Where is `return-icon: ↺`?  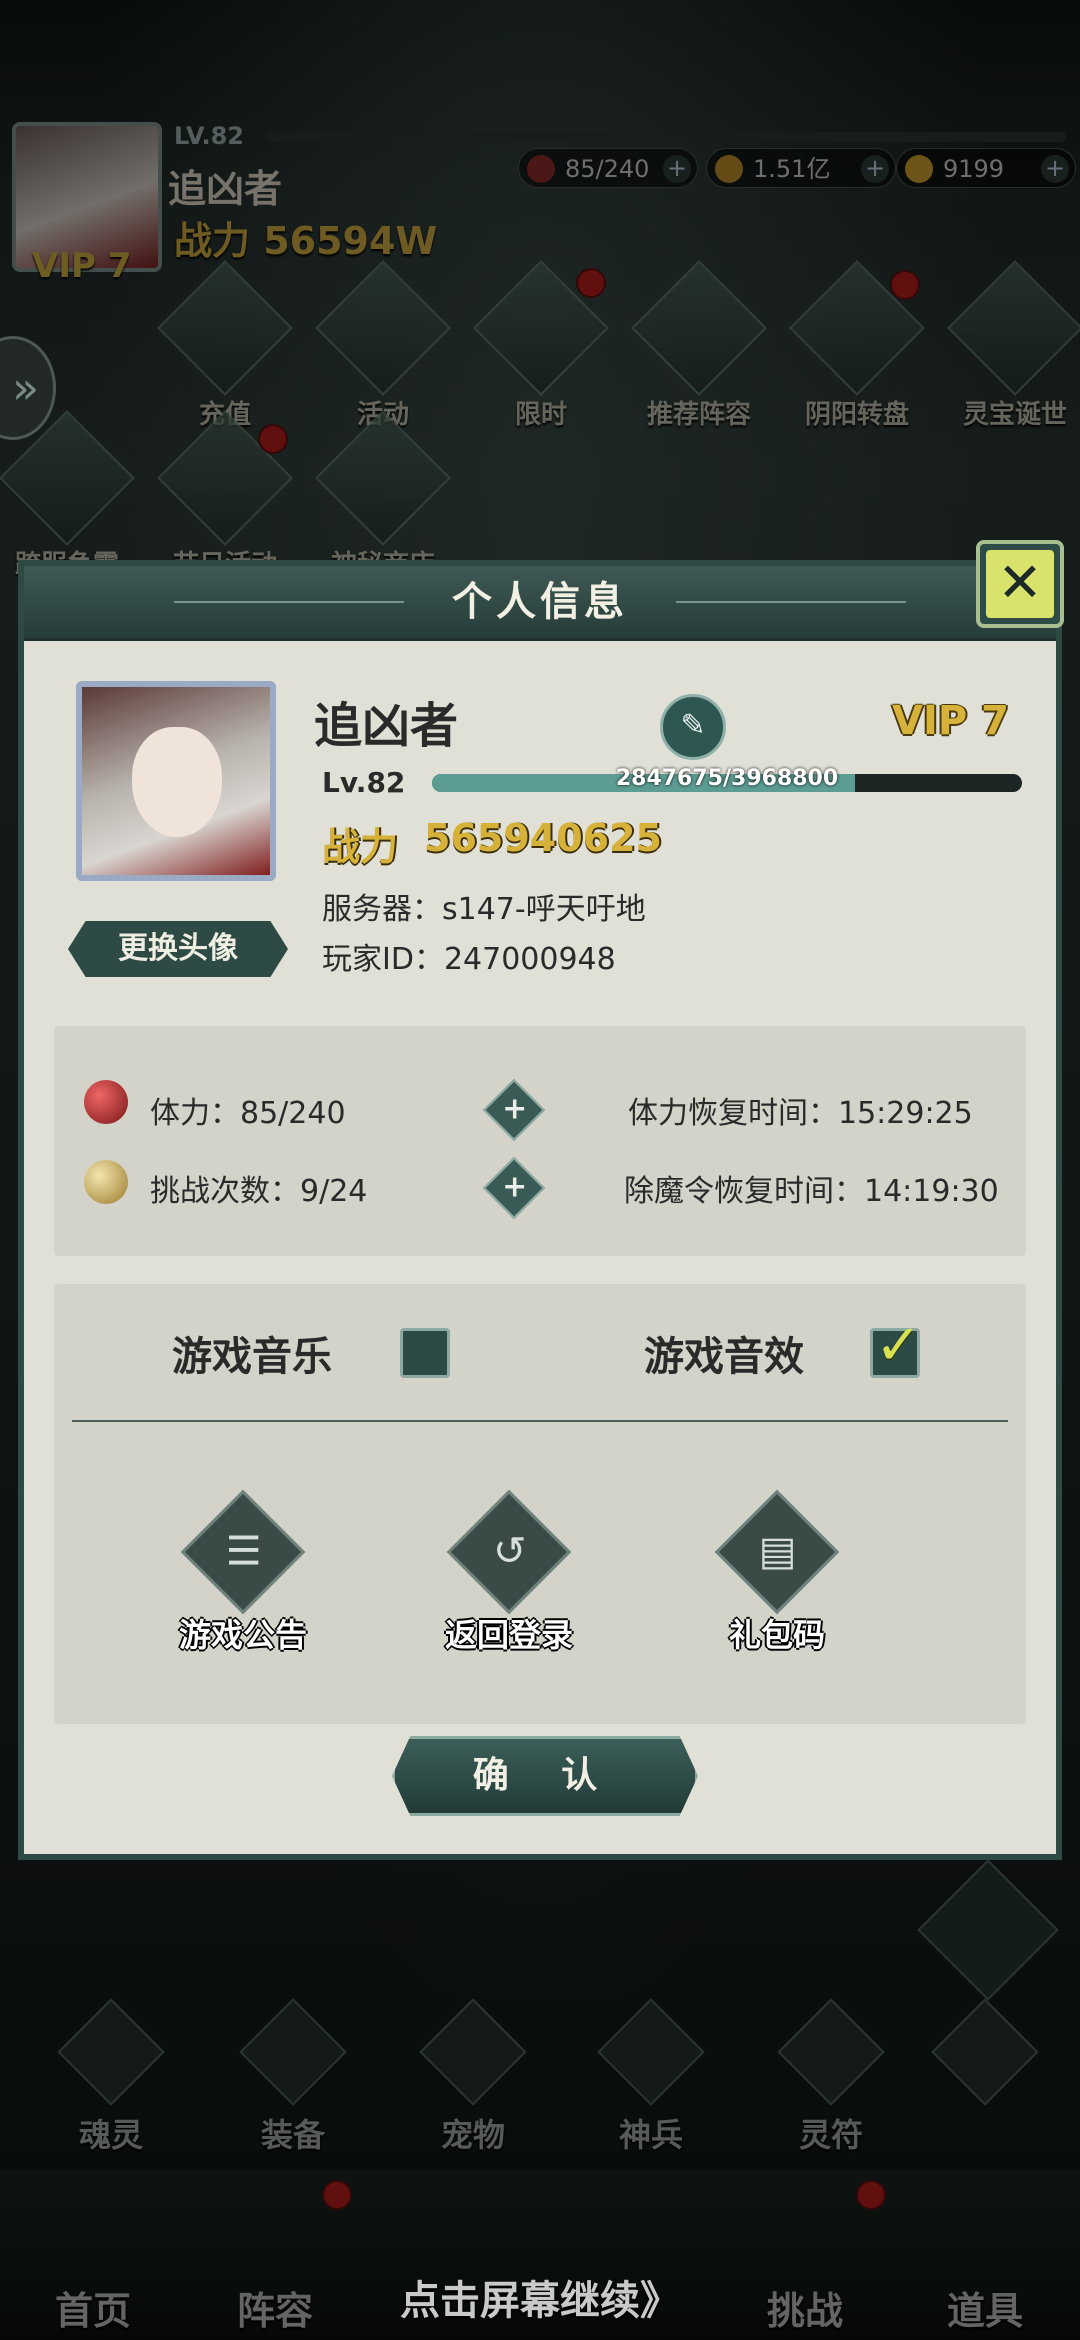 return-icon: ↺ is located at coordinates (509, 1552).